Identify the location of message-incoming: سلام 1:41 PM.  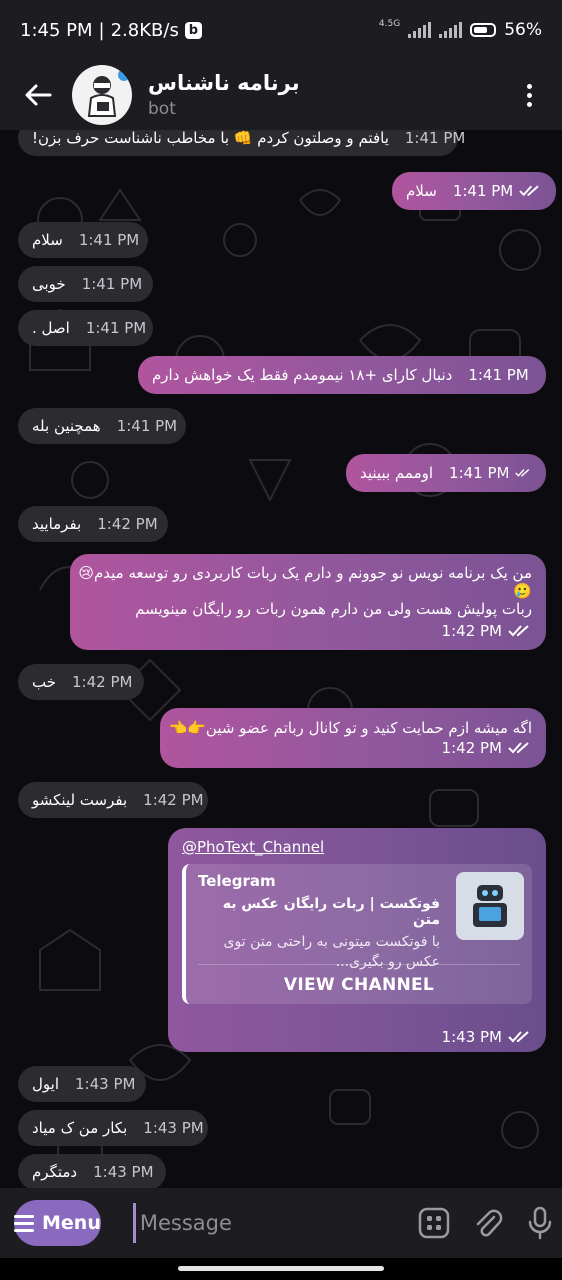
(83, 240).